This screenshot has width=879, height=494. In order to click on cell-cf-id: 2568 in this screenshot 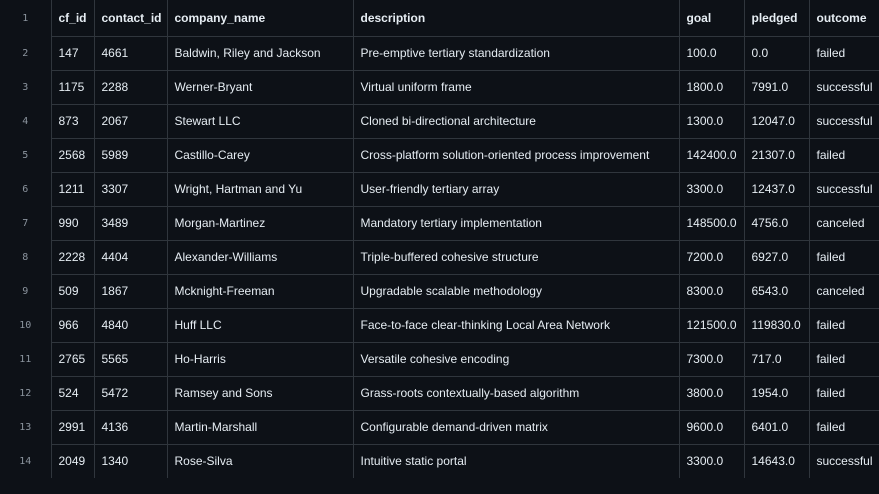, I will do `click(73, 155)`.